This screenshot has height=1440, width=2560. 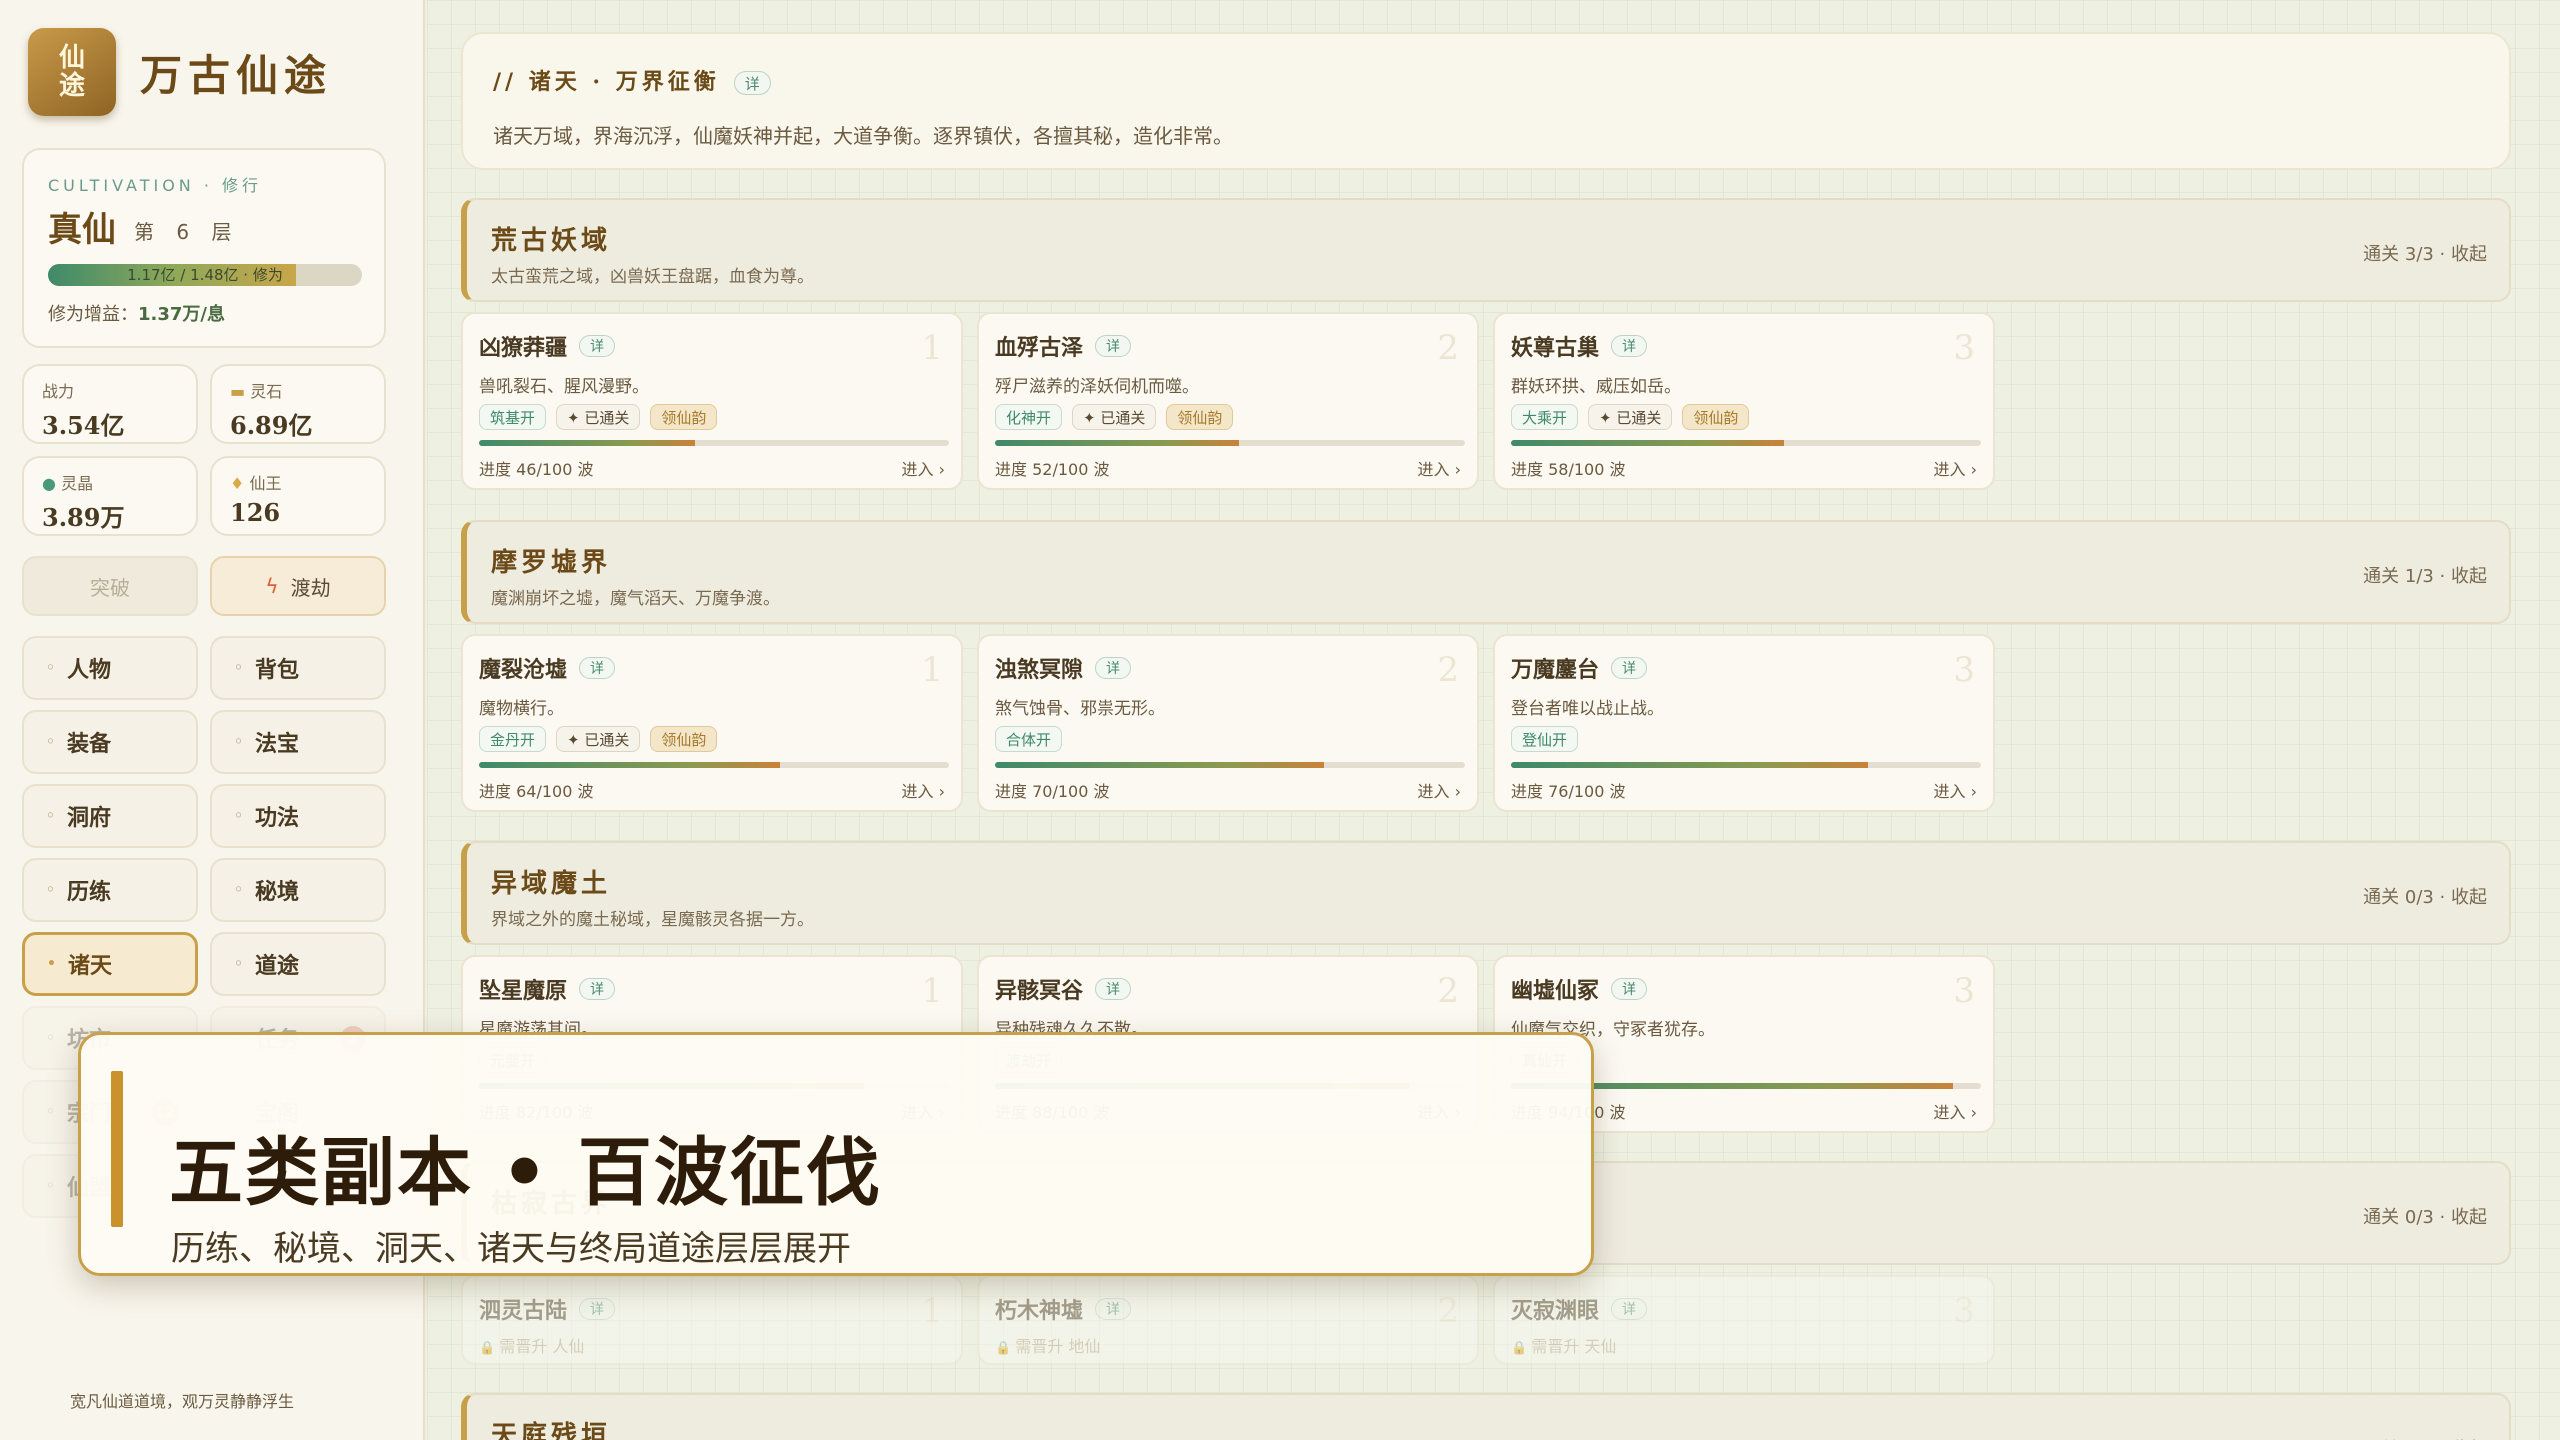 What do you see at coordinates (536, 469) in the screenshot?
I see `dungeon-progress-text: 进度 46/100 波` at bounding box center [536, 469].